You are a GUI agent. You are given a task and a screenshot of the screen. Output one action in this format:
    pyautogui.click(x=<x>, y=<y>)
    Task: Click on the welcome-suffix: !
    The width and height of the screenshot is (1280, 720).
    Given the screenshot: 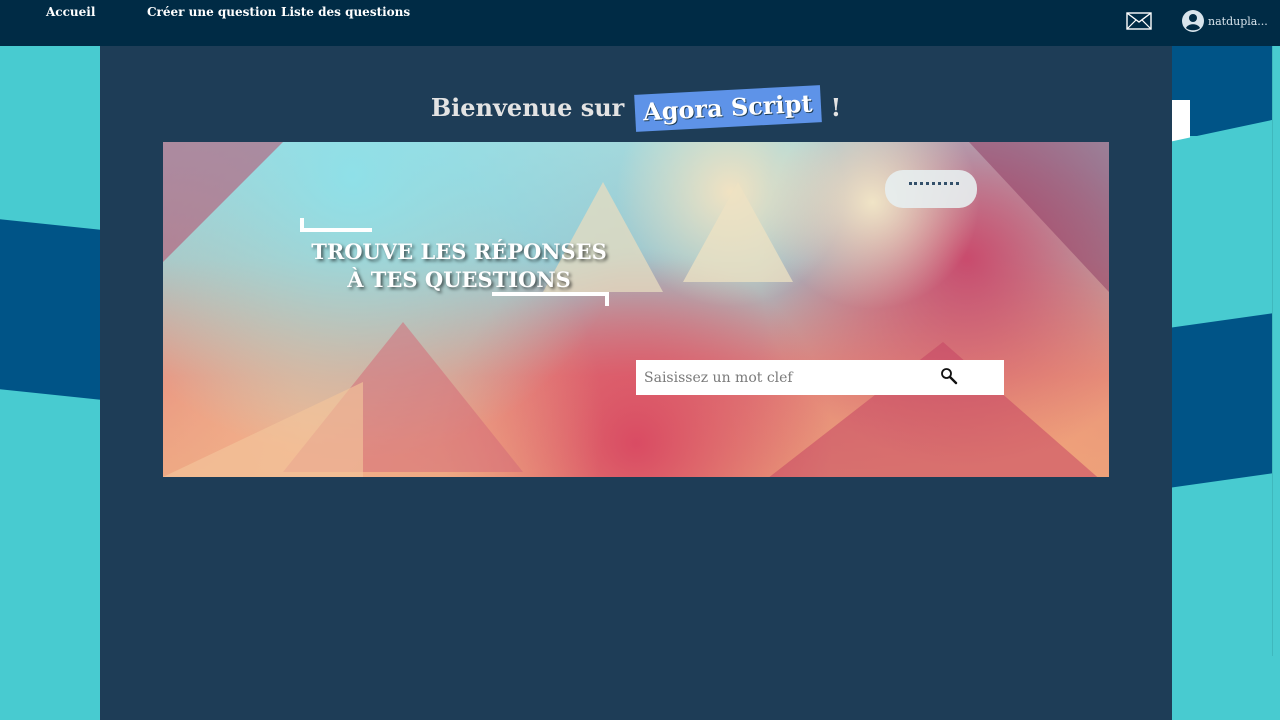 What is the action you would take?
    pyautogui.click(x=836, y=107)
    